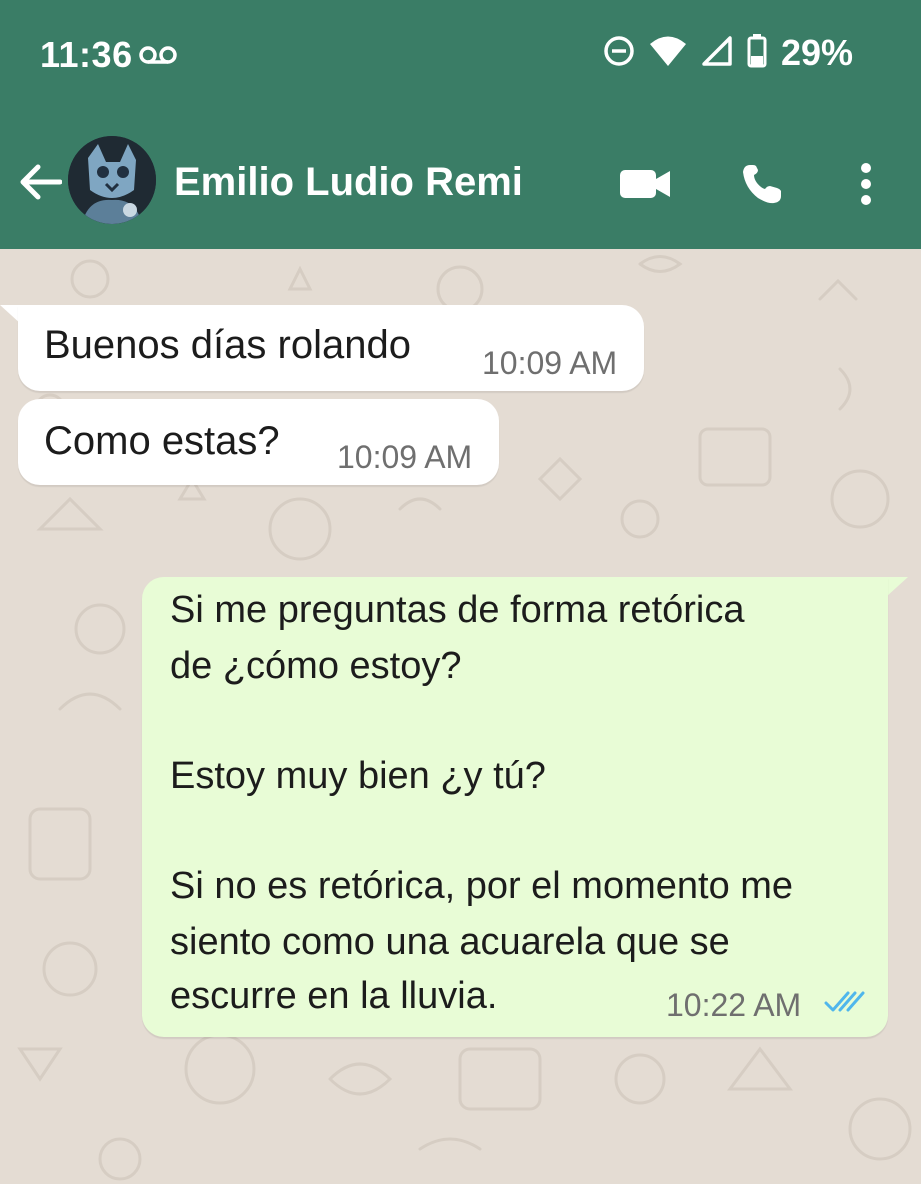  Describe the element at coordinates (619, 53) in the screenshot. I see `do-not-disturb-icon` at that location.